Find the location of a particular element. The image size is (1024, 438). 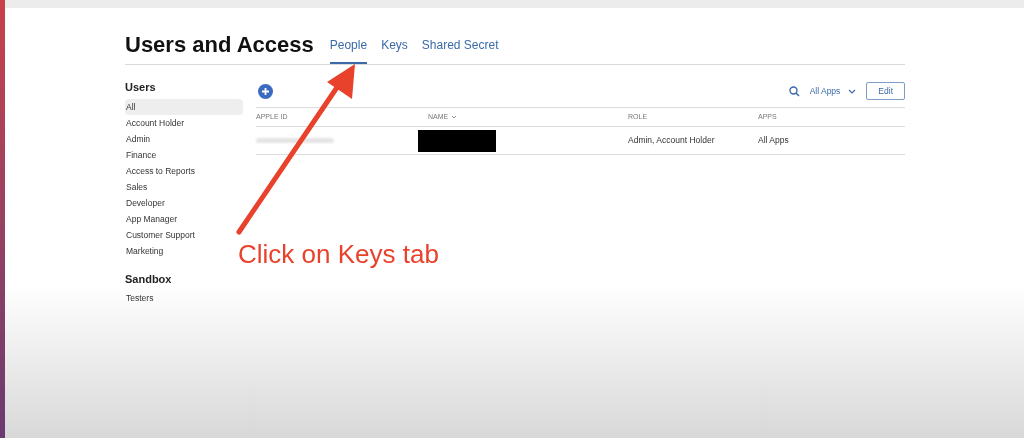

edit-button: Edit is located at coordinates (885, 91).